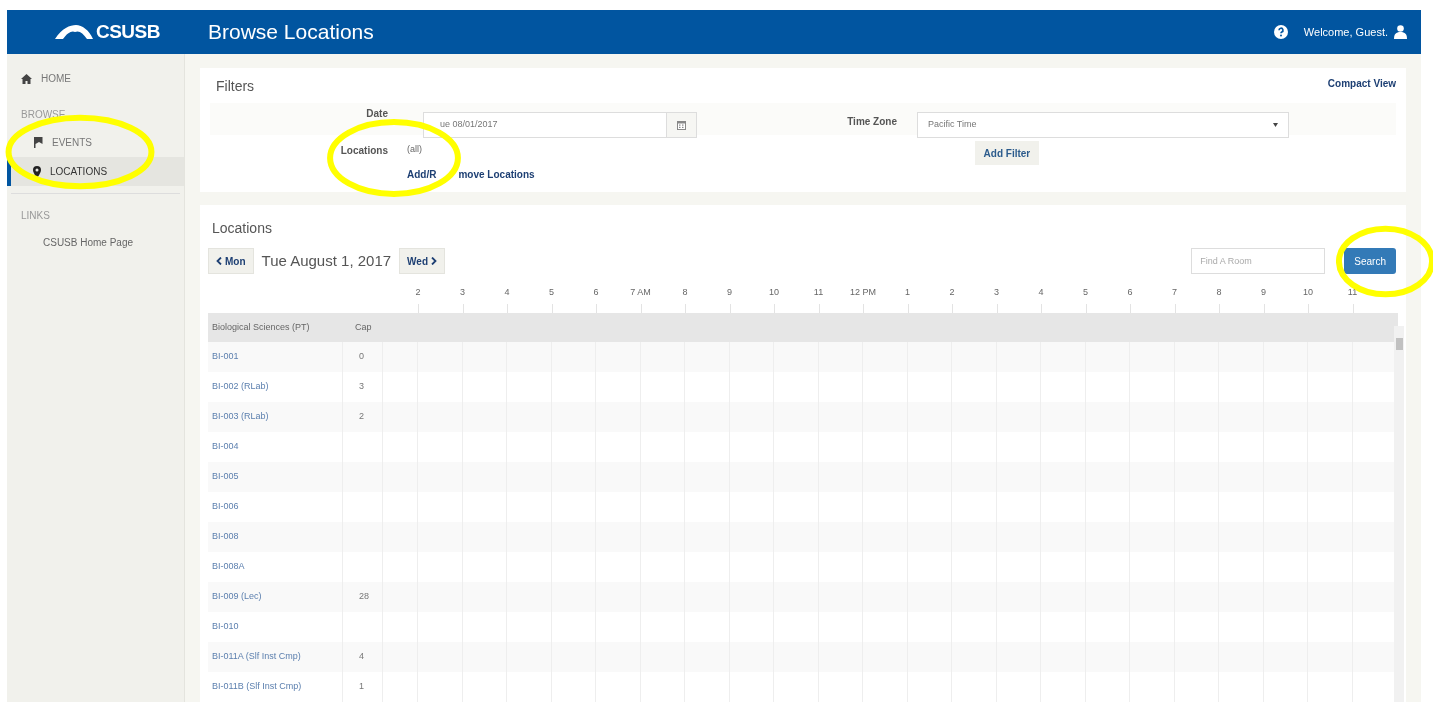 Image resolution: width=1433 pixels, height=702 pixels. Describe the element at coordinates (257, 687) in the screenshot. I see `room-link: BI-011B (Slf Inst Cmp)` at that location.